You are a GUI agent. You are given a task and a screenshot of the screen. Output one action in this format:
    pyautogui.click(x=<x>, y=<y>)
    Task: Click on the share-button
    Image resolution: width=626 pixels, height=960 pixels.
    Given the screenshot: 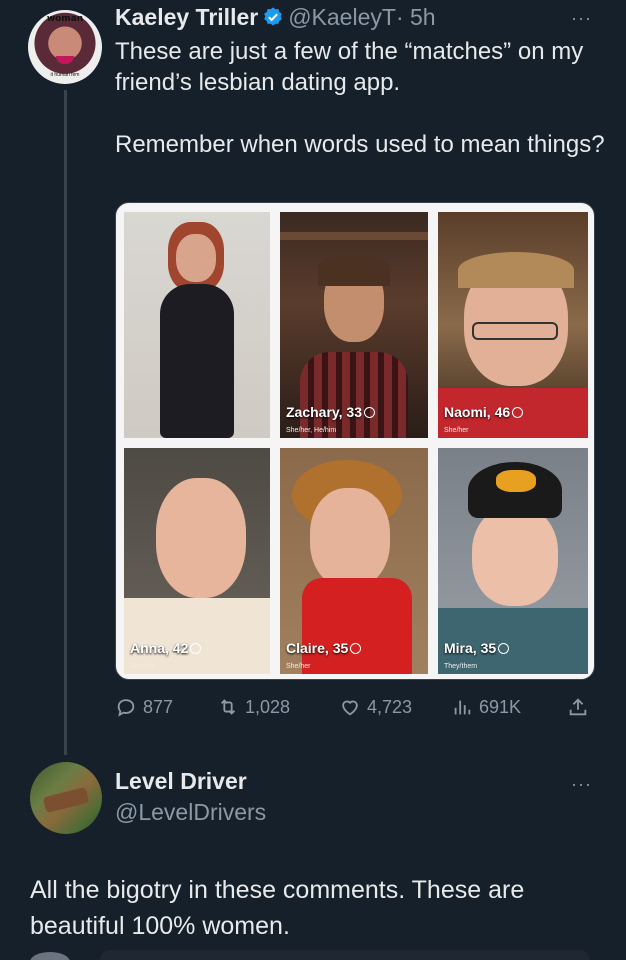 What is the action you would take?
    pyautogui.click(x=578, y=707)
    